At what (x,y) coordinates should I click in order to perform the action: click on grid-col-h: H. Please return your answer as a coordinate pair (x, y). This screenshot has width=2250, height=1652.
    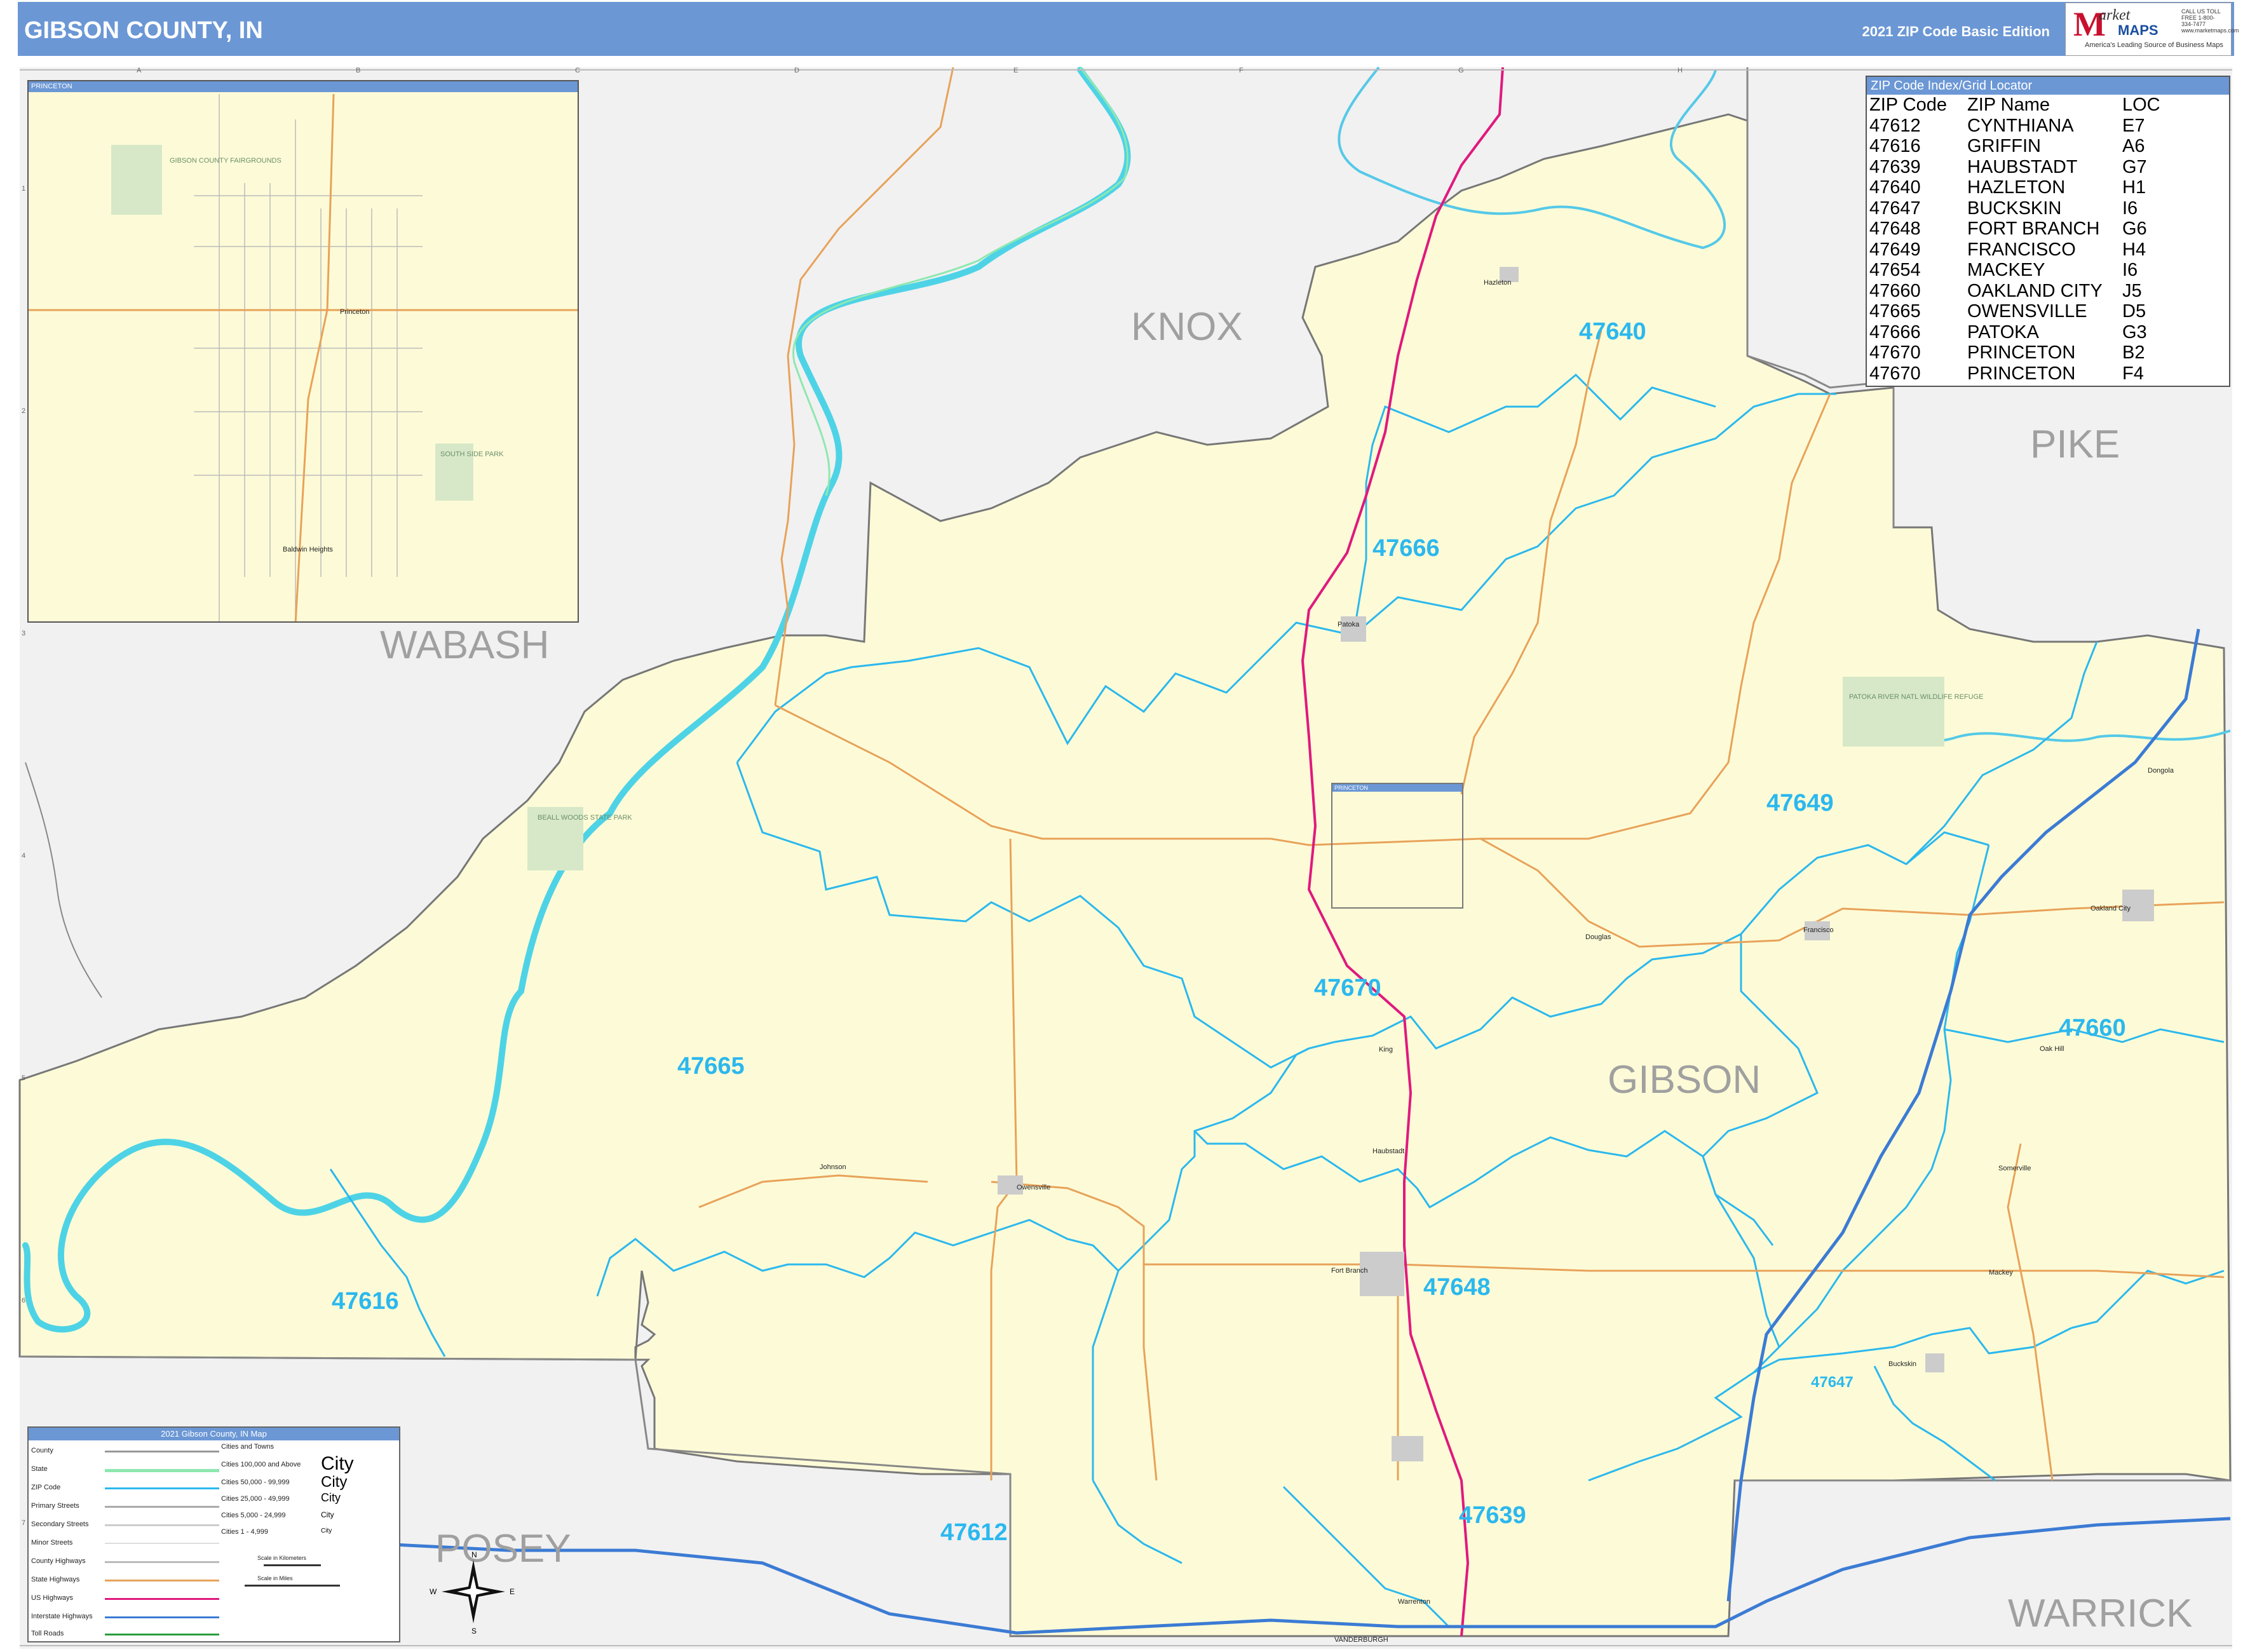
    Looking at the image, I should click on (1680, 70).